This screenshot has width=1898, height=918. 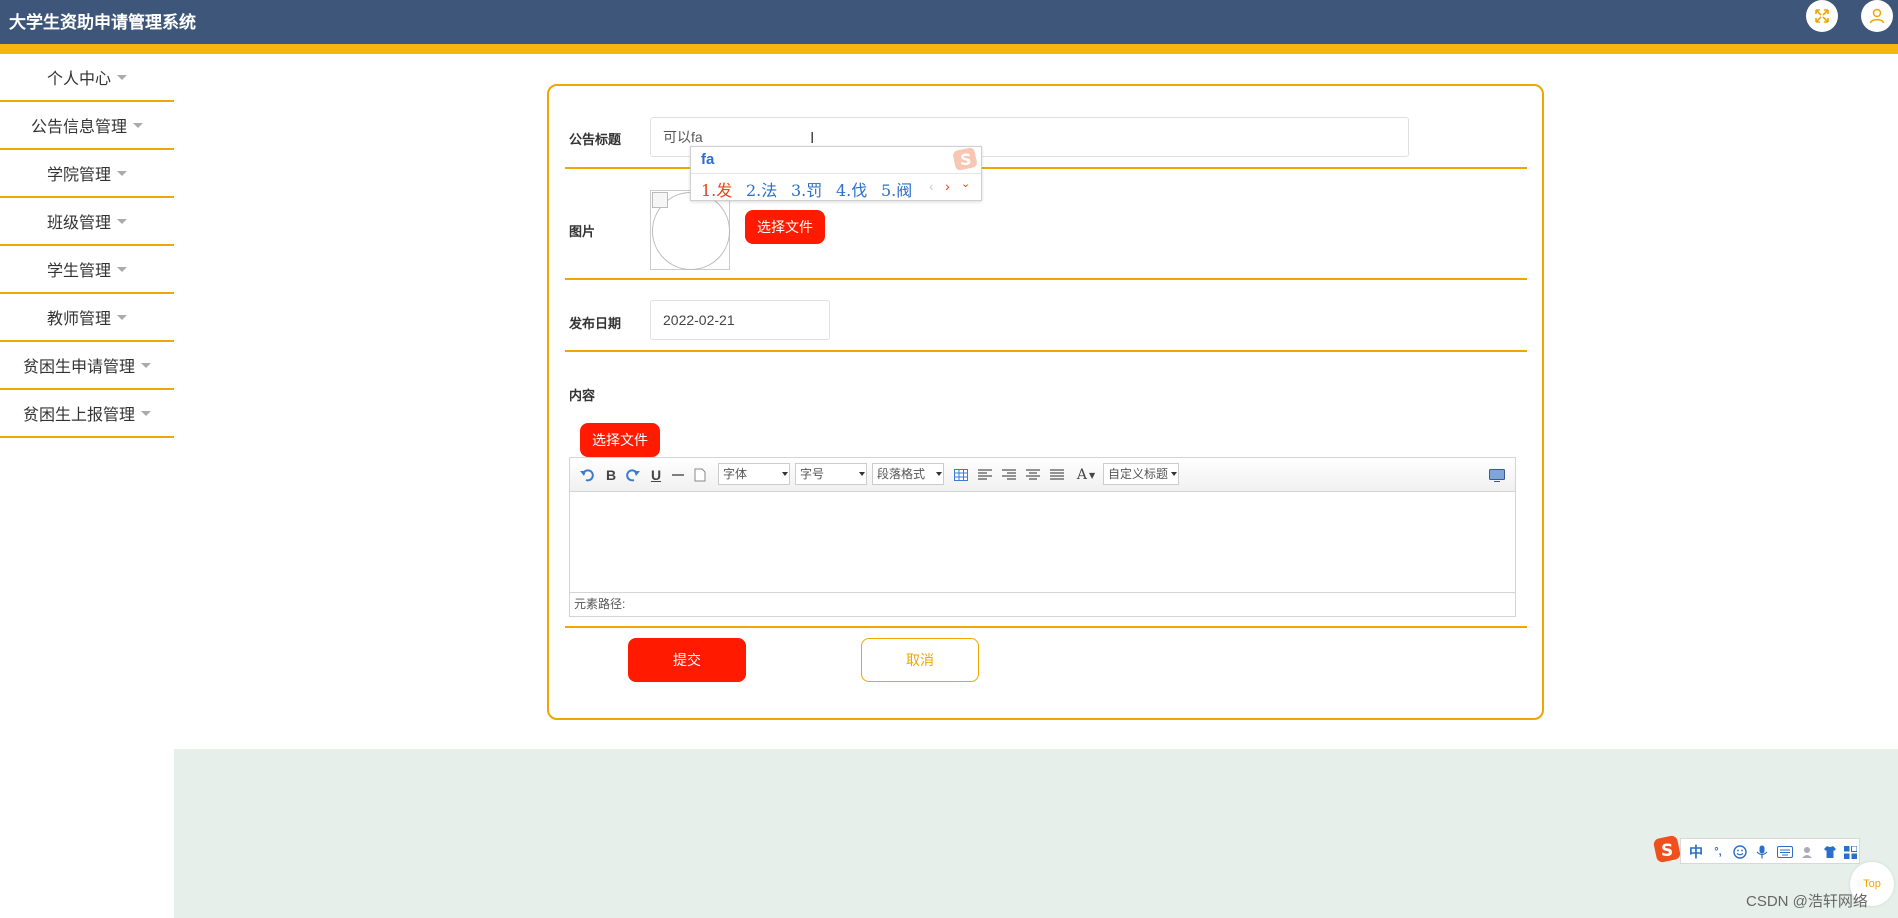 What do you see at coordinates (1808, 852) in the screenshot?
I see `user-account-icon` at bounding box center [1808, 852].